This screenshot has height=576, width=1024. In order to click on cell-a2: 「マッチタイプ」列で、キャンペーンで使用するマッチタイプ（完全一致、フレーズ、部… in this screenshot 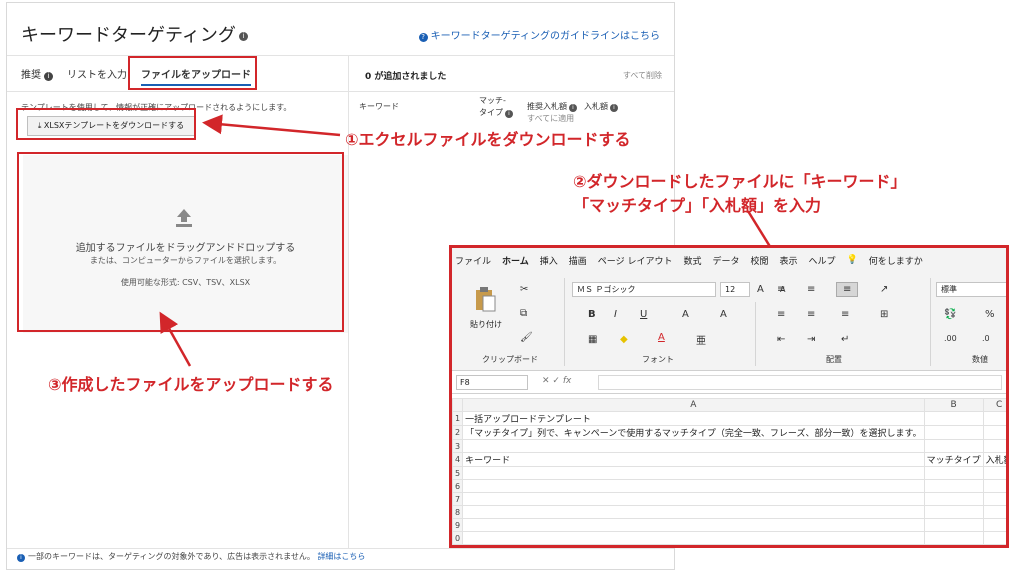, I will do `click(693, 432)`.